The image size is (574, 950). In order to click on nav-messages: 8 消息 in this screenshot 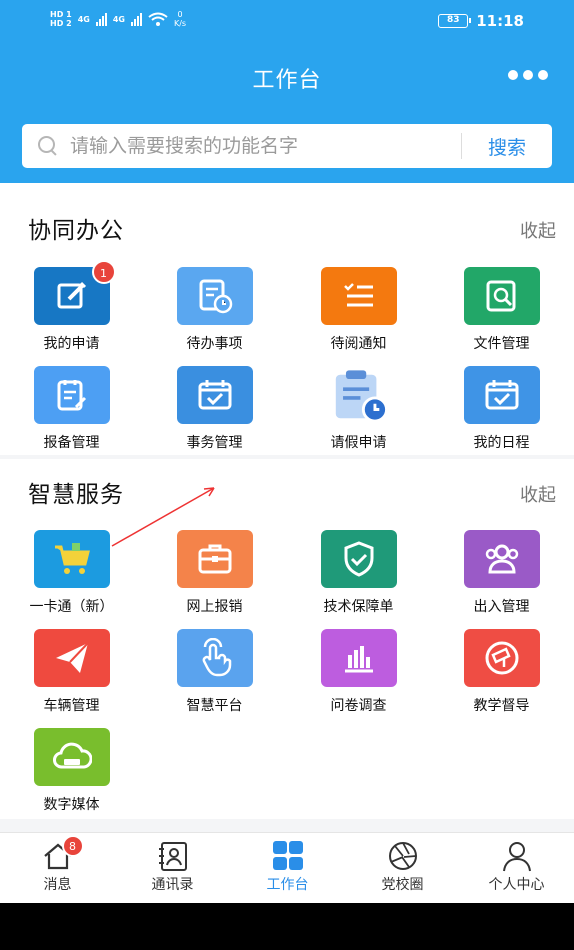, I will do `click(57, 864)`.